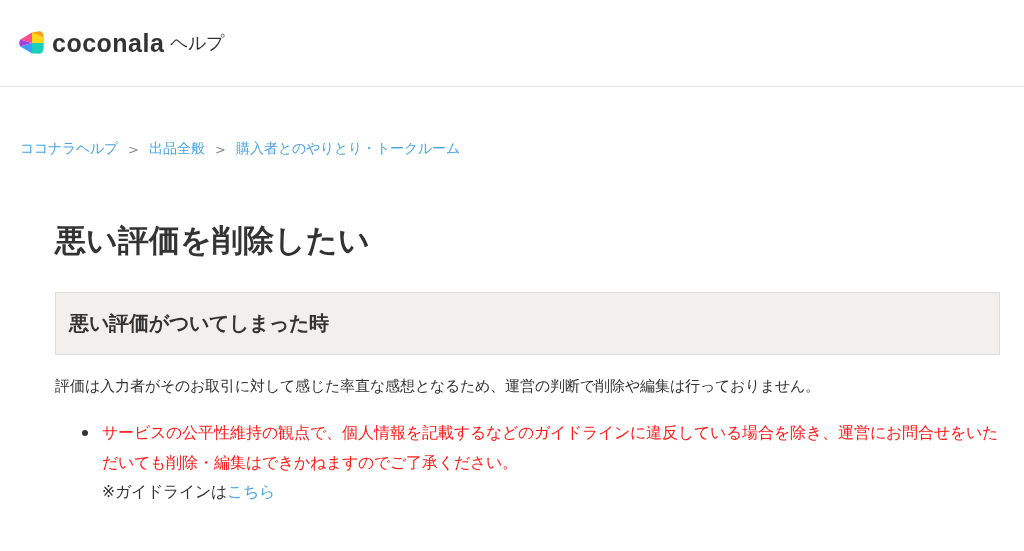 This screenshot has height=551, width=1024. What do you see at coordinates (251, 492) in the screenshot?
I see `guideline-link: こちら` at bounding box center [251, 492].